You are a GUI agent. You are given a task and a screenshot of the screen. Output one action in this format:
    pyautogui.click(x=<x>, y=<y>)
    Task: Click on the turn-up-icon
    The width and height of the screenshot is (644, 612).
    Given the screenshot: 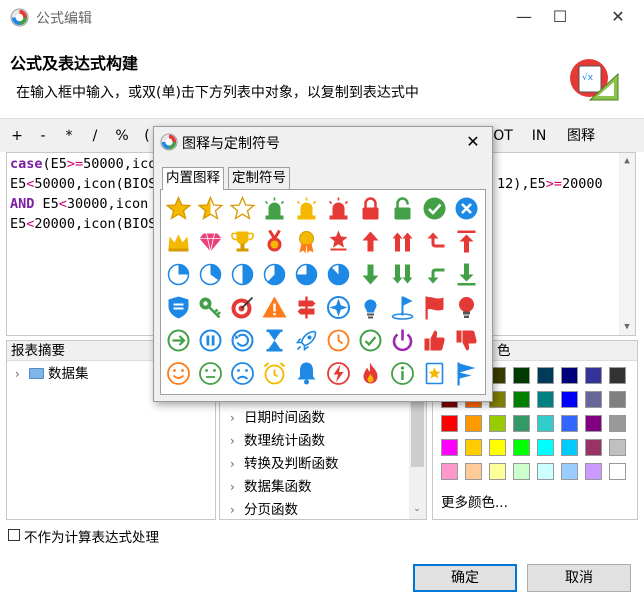 What is the action you would take?
    pyautogui.click(x=434, y=241)
    